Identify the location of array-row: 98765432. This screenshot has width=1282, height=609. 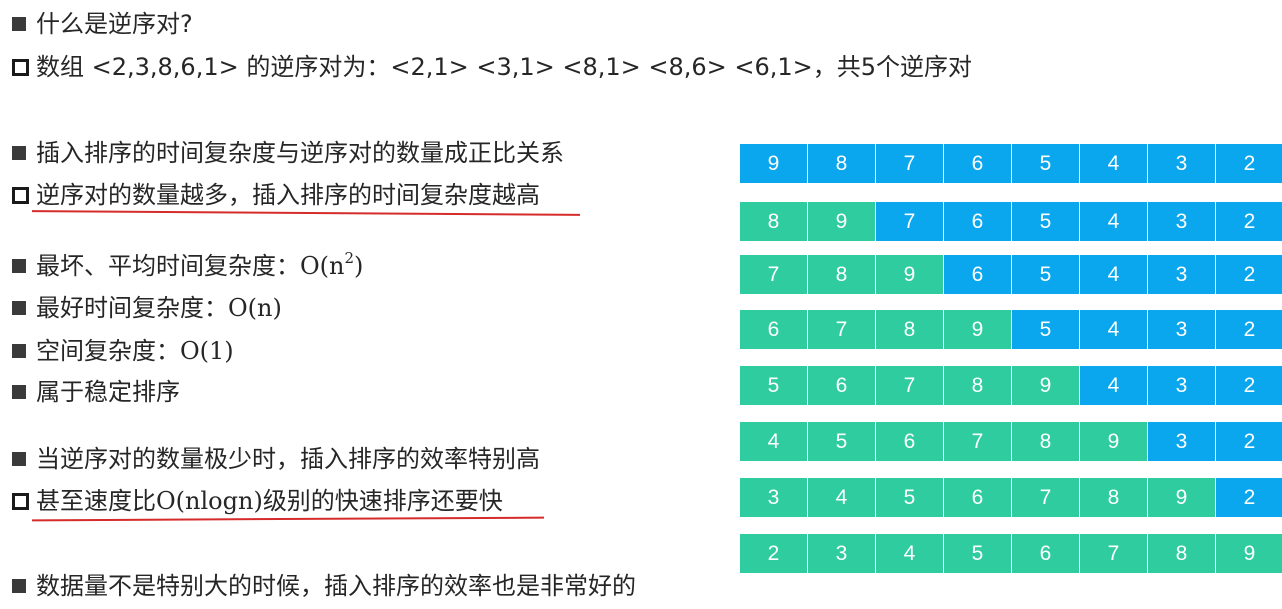
(1011, 163).